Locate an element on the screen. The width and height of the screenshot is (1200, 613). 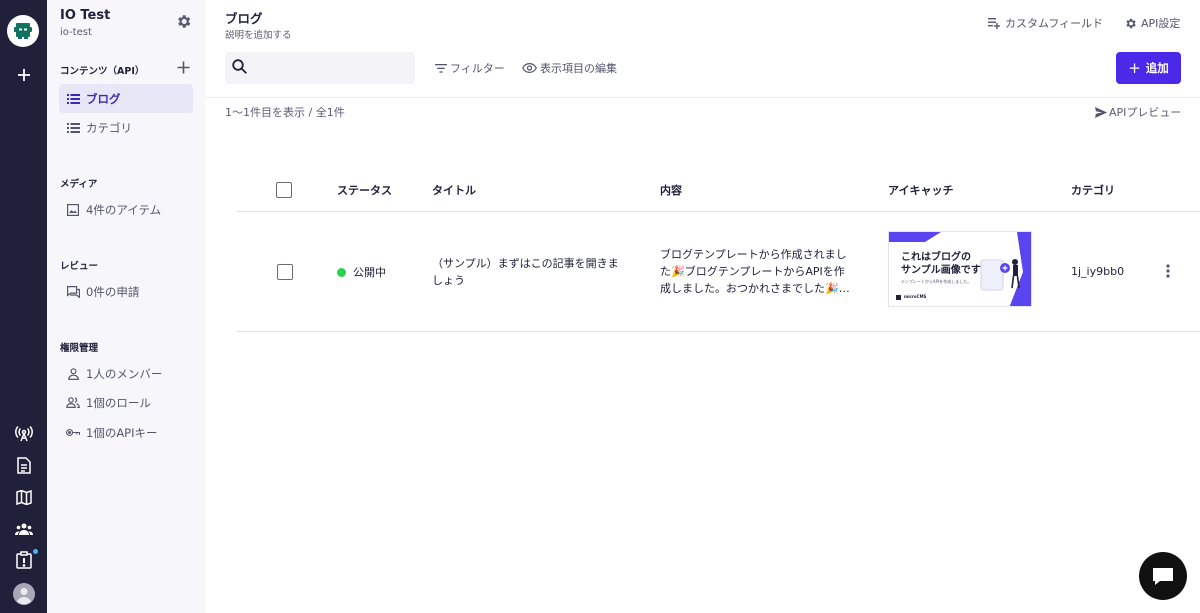
media-heading: メディア is located at coordinates (79, 184).